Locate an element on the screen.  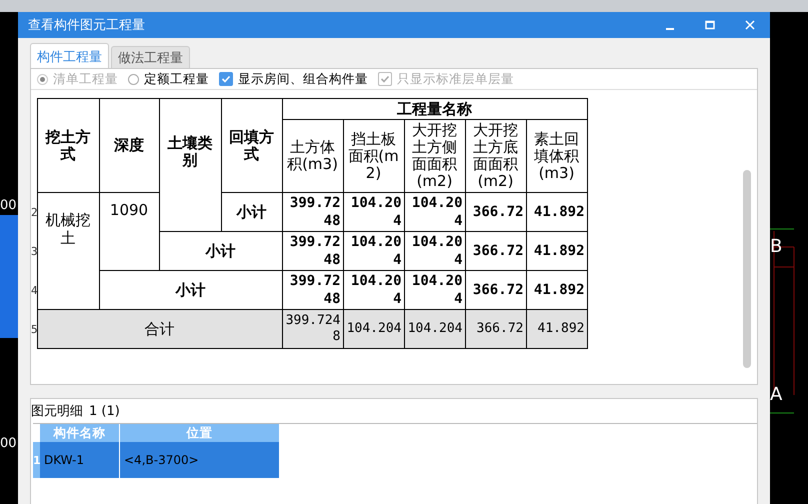
column-header: 土壤类别 is located at coordinates (190, 165).